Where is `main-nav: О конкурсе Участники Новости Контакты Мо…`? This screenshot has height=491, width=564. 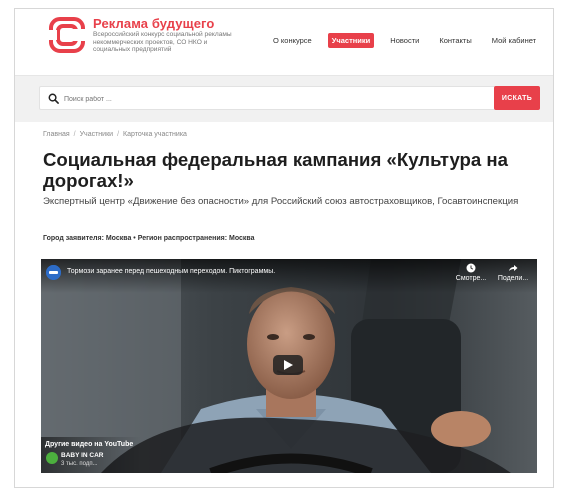
main-nav: О конкурсе Участники Новости Контакты Мо… is located at coordinates (410, 40).